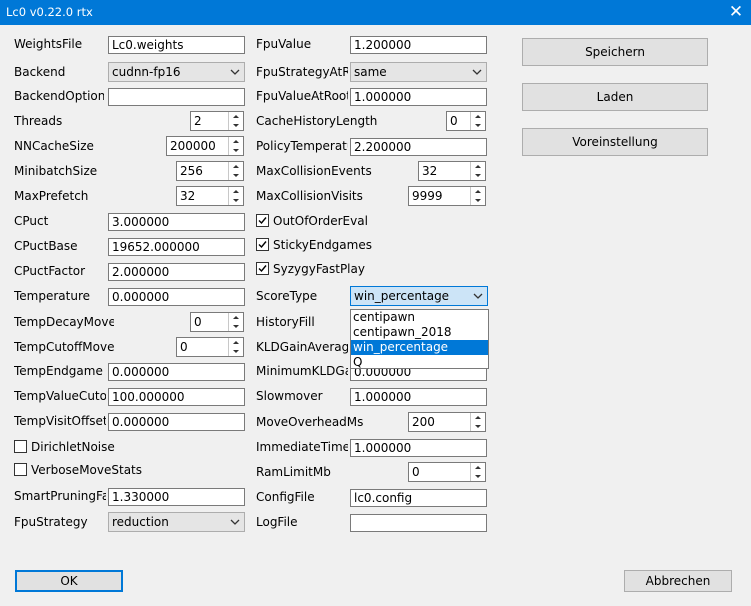 The width and height of the screenshot is (751, 606). I want to click on ramlimitmb-value: 0, so click(416, 472).